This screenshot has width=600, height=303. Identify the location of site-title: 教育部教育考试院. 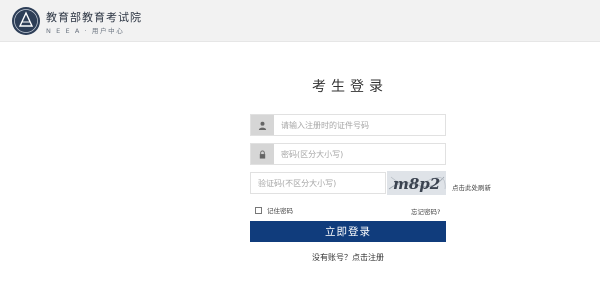
(94, 17).